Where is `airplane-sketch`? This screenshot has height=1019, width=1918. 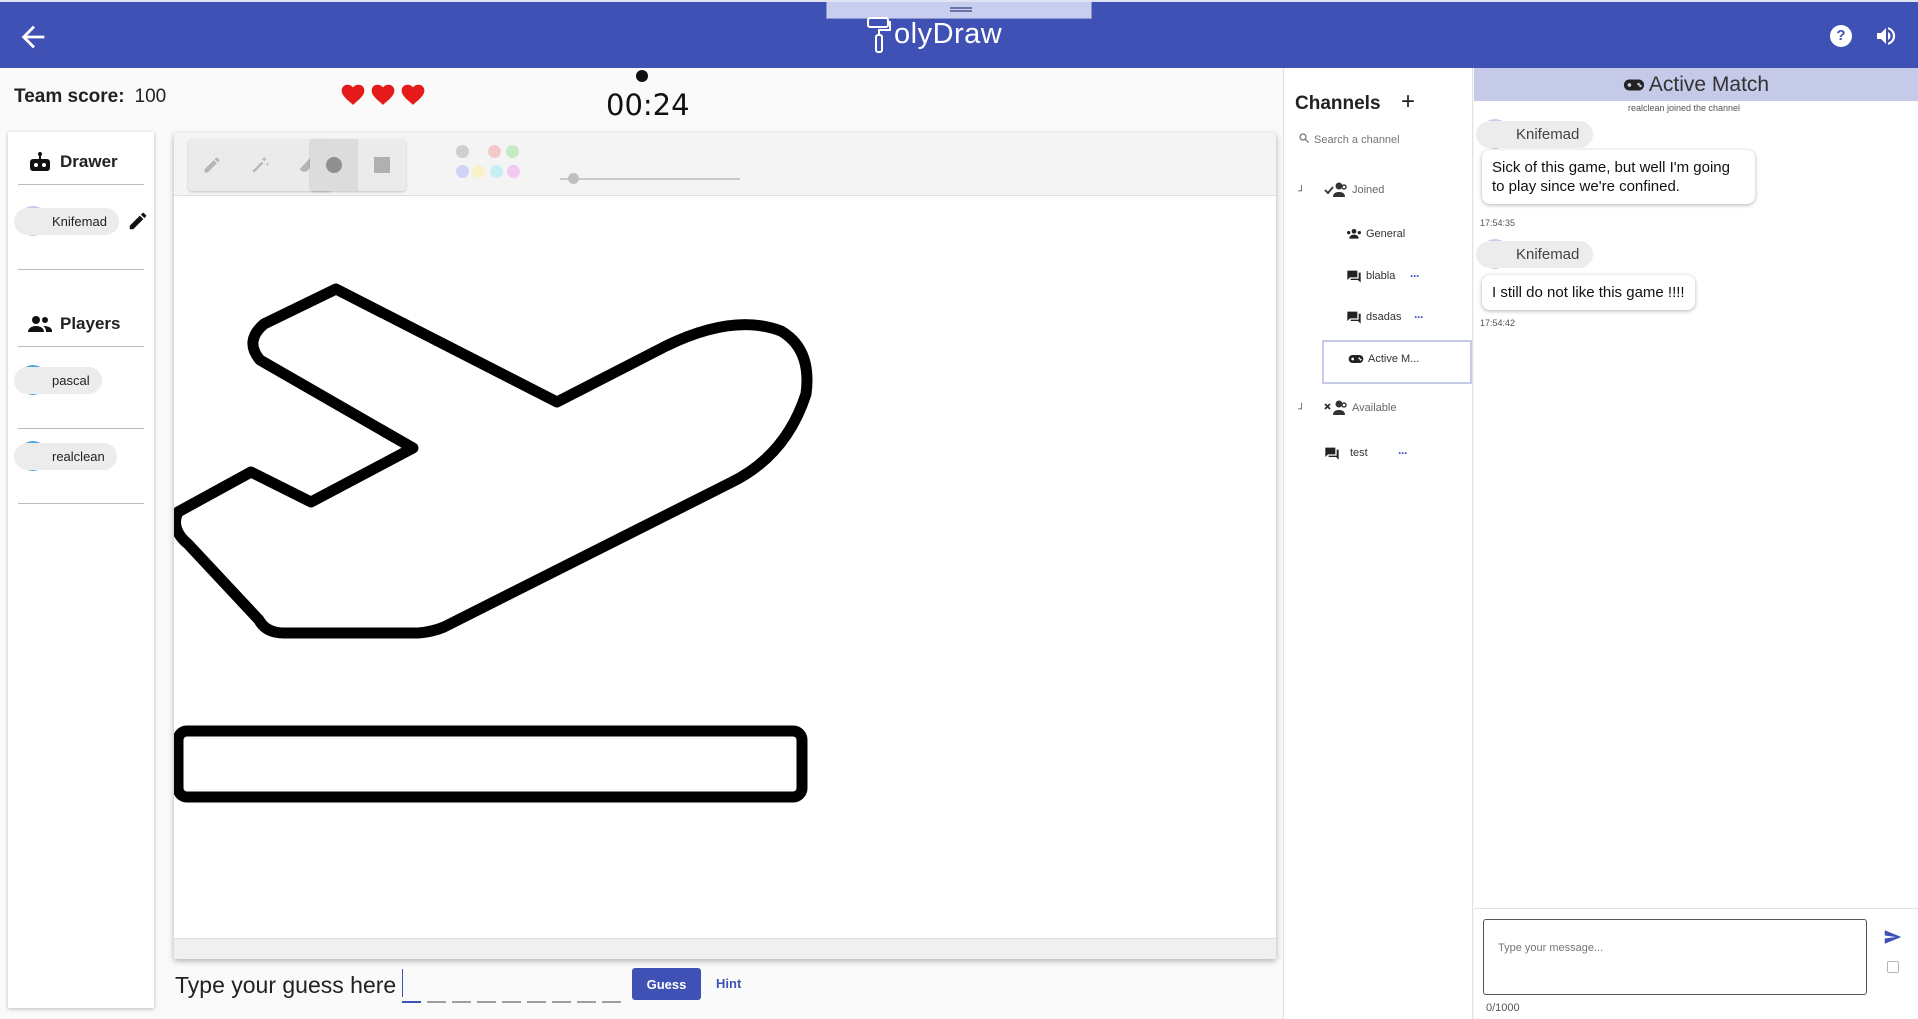
airplane-sketch is located at coordinates (493, 461).